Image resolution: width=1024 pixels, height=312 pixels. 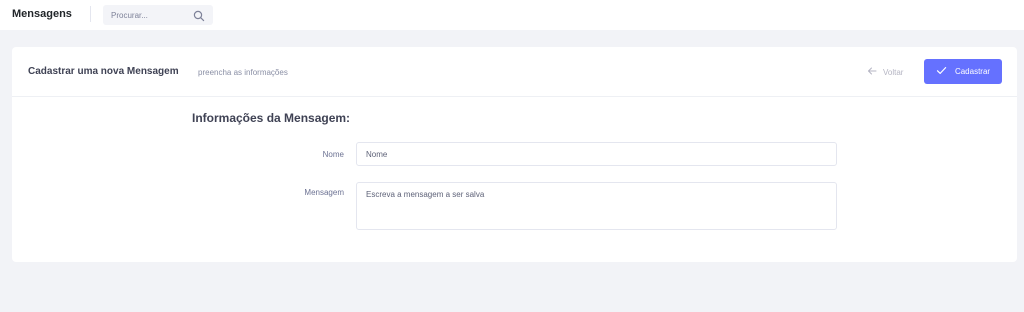 I want to click on page-title: Mensagens, so click(x=42, y=14).